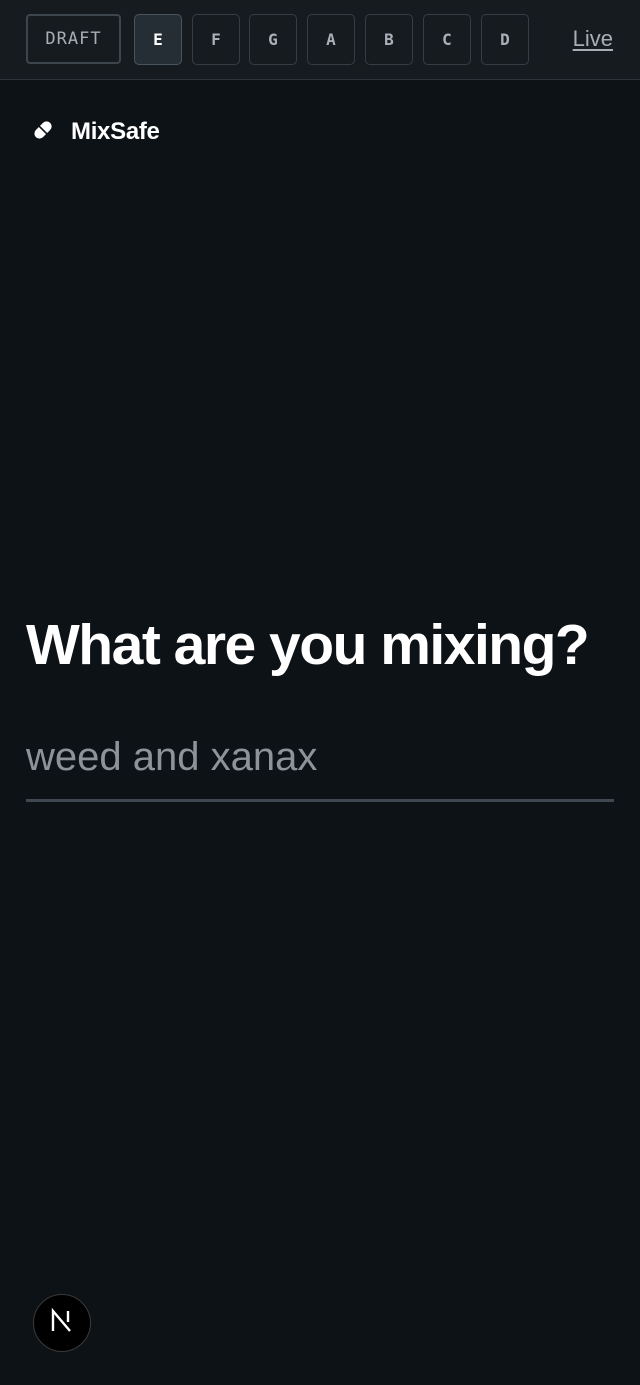 The height and width of the screenshot is (1385, 640). I want to click on live-link: Live, so click(593, 39).